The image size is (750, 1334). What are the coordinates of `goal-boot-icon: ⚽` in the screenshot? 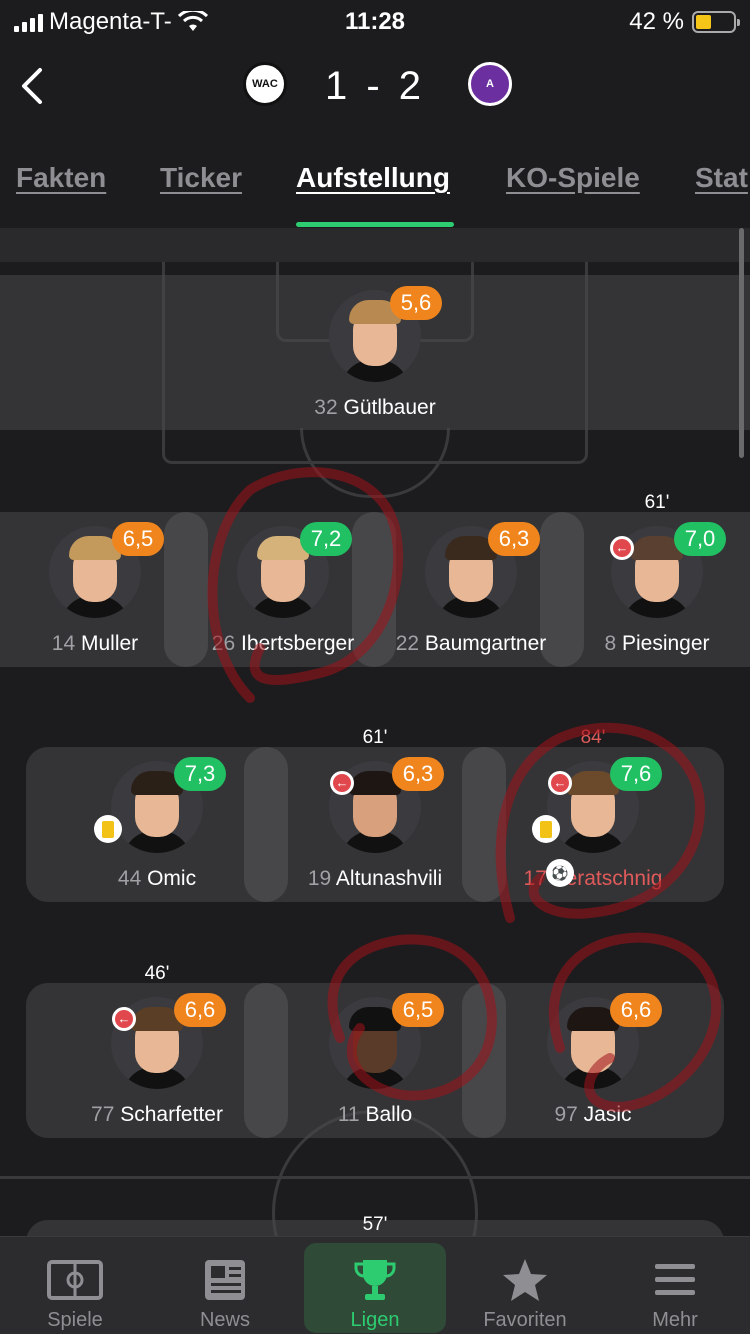 It's located at (560, 873).